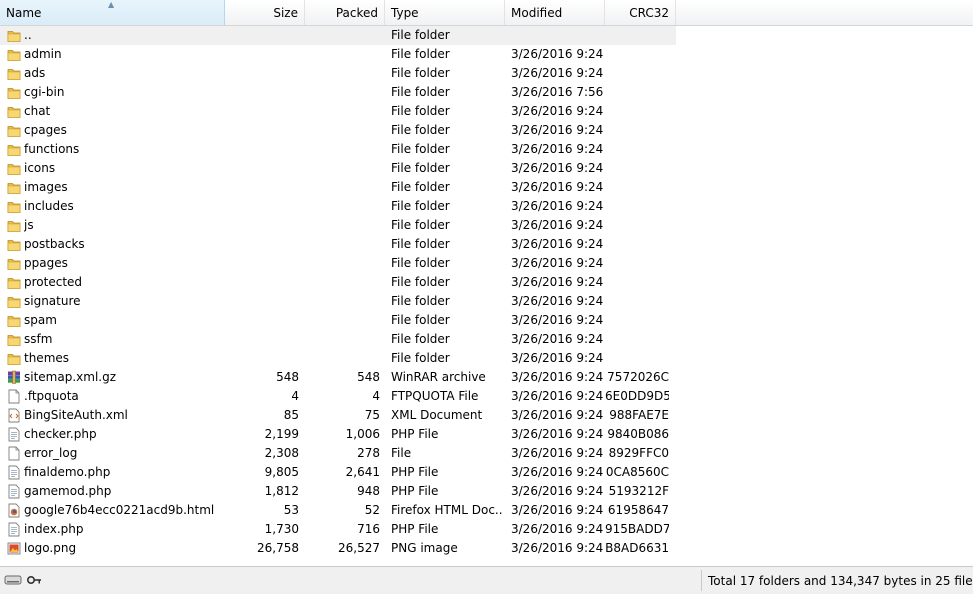  I want to click on file-packed: 278, so click(368, 453).